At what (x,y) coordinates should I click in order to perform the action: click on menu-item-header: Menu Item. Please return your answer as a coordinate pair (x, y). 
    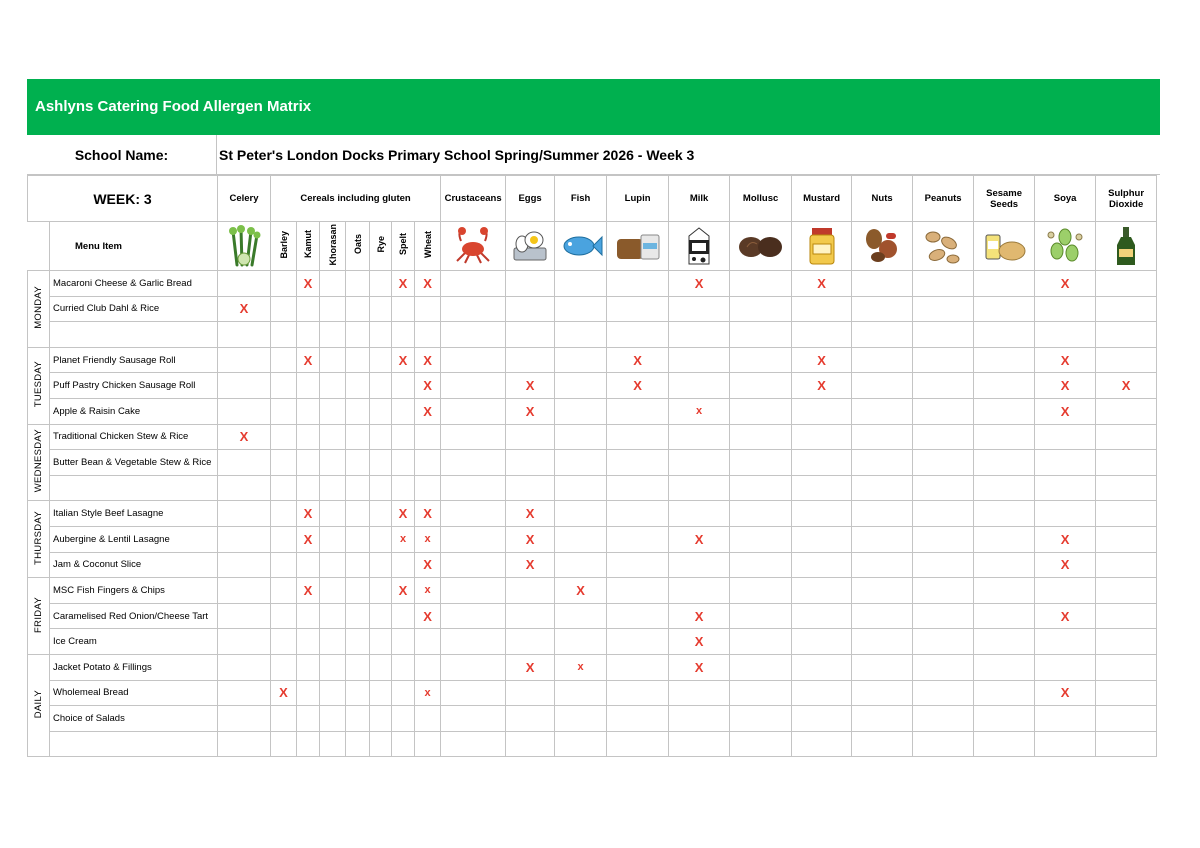
    Looking at the image, I should click on (133, 246).